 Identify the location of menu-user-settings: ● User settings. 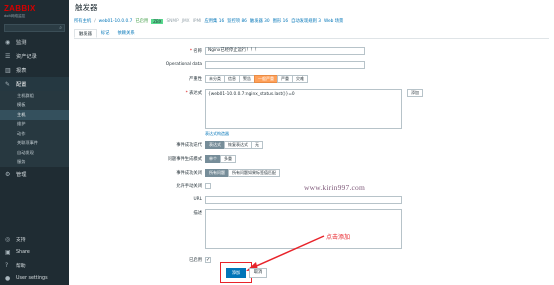
(34, 278).